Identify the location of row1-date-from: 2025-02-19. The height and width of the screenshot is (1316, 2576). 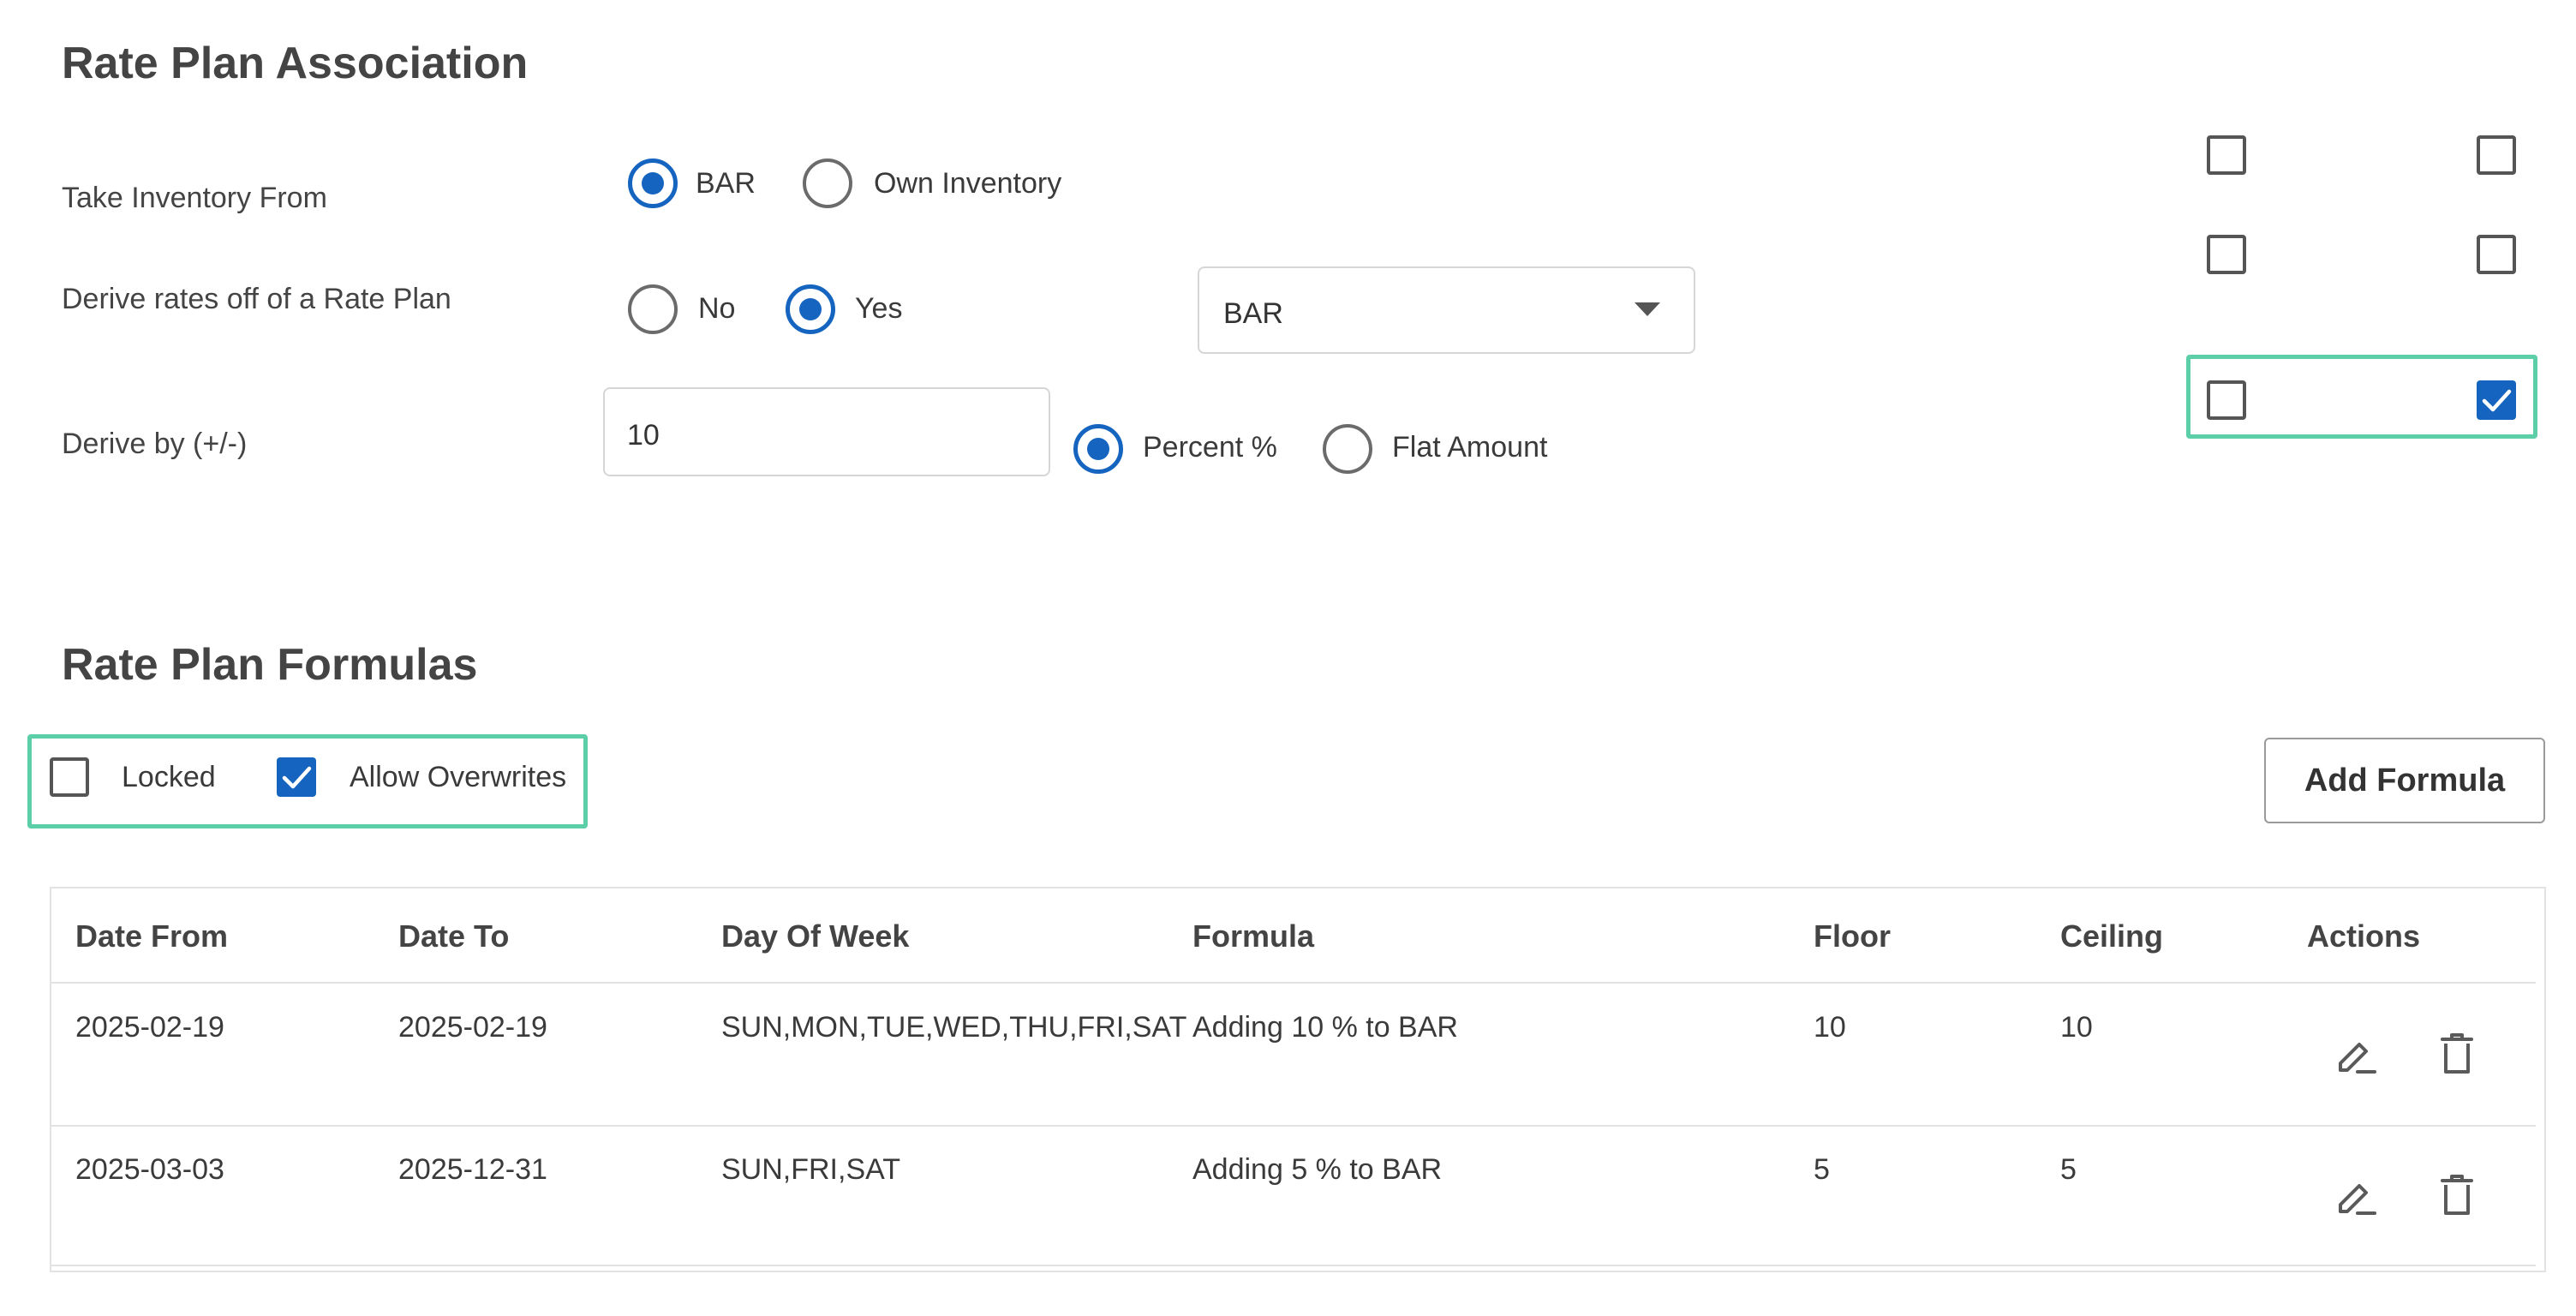
(149, 1027).